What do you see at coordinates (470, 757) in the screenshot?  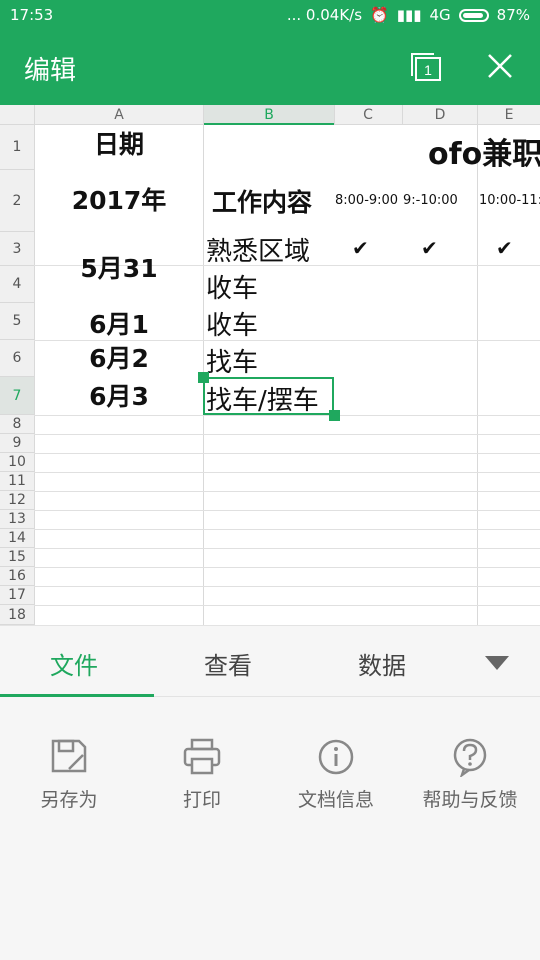 I see `help-icon` at bounding box center [470, 757].